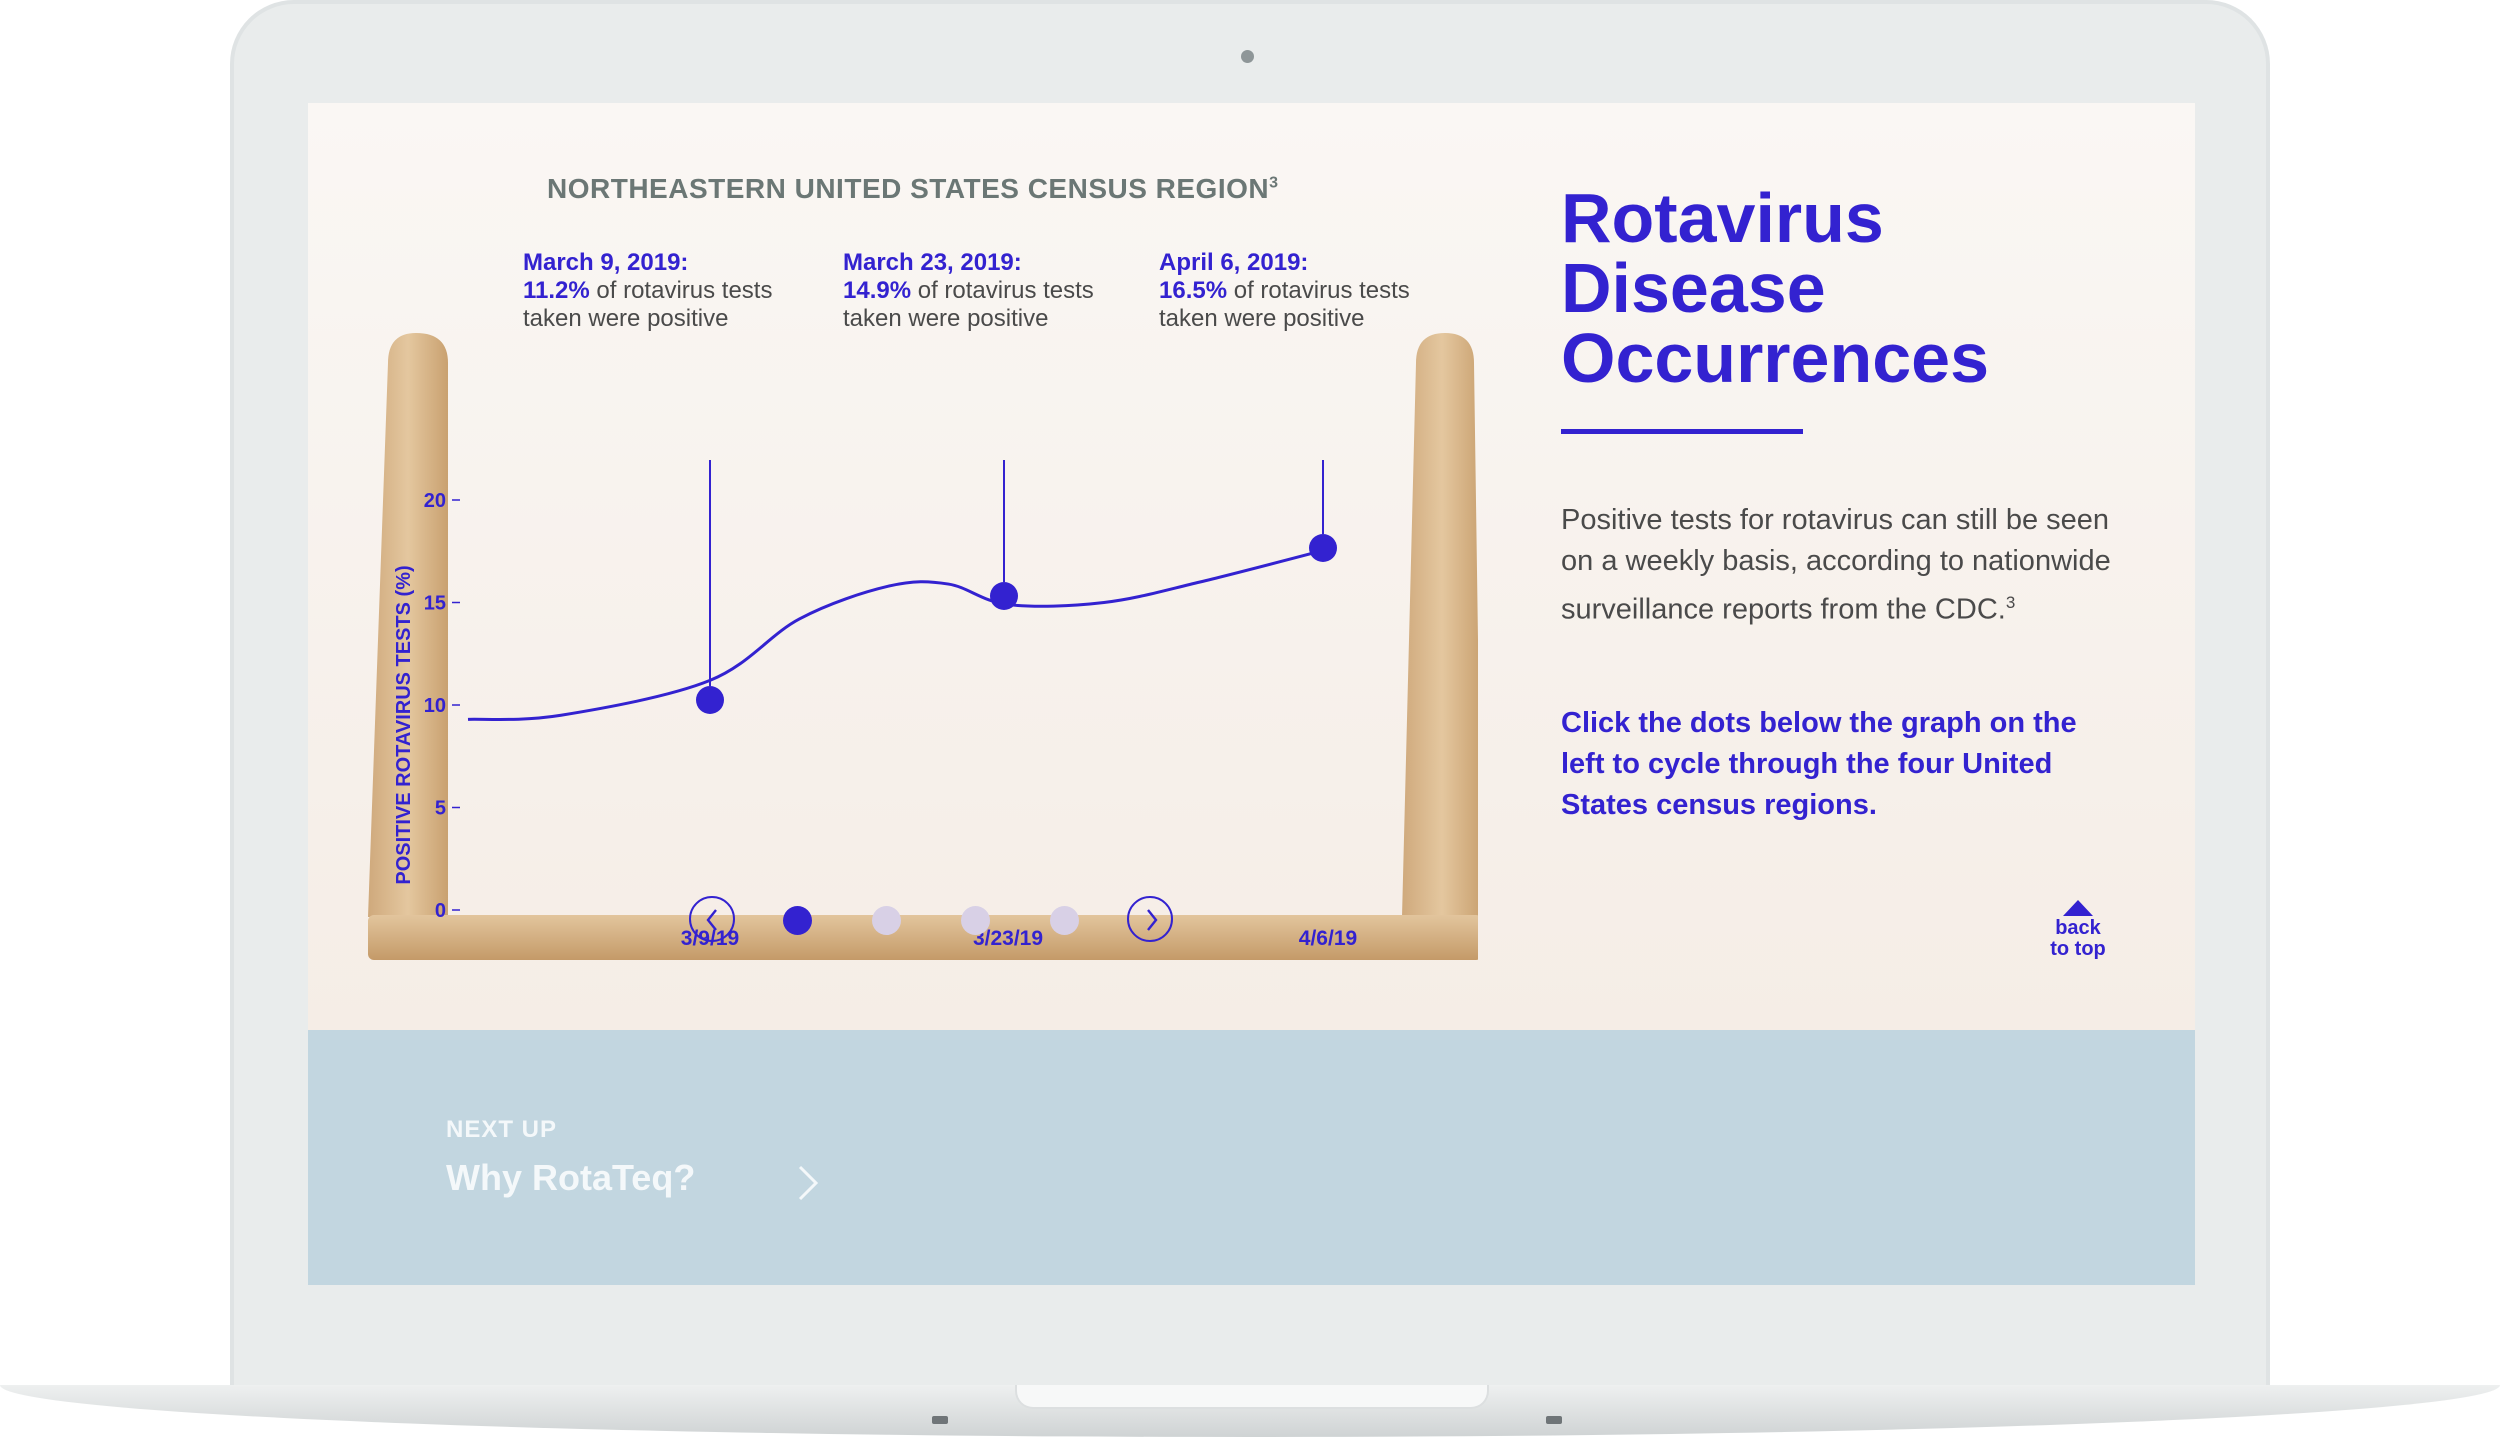 The image size is (2500, 1437). What do you see at coordinates (440, 809) in the screenshot?
I see `y-tick-label: 5` at bounding box center [440, 809].